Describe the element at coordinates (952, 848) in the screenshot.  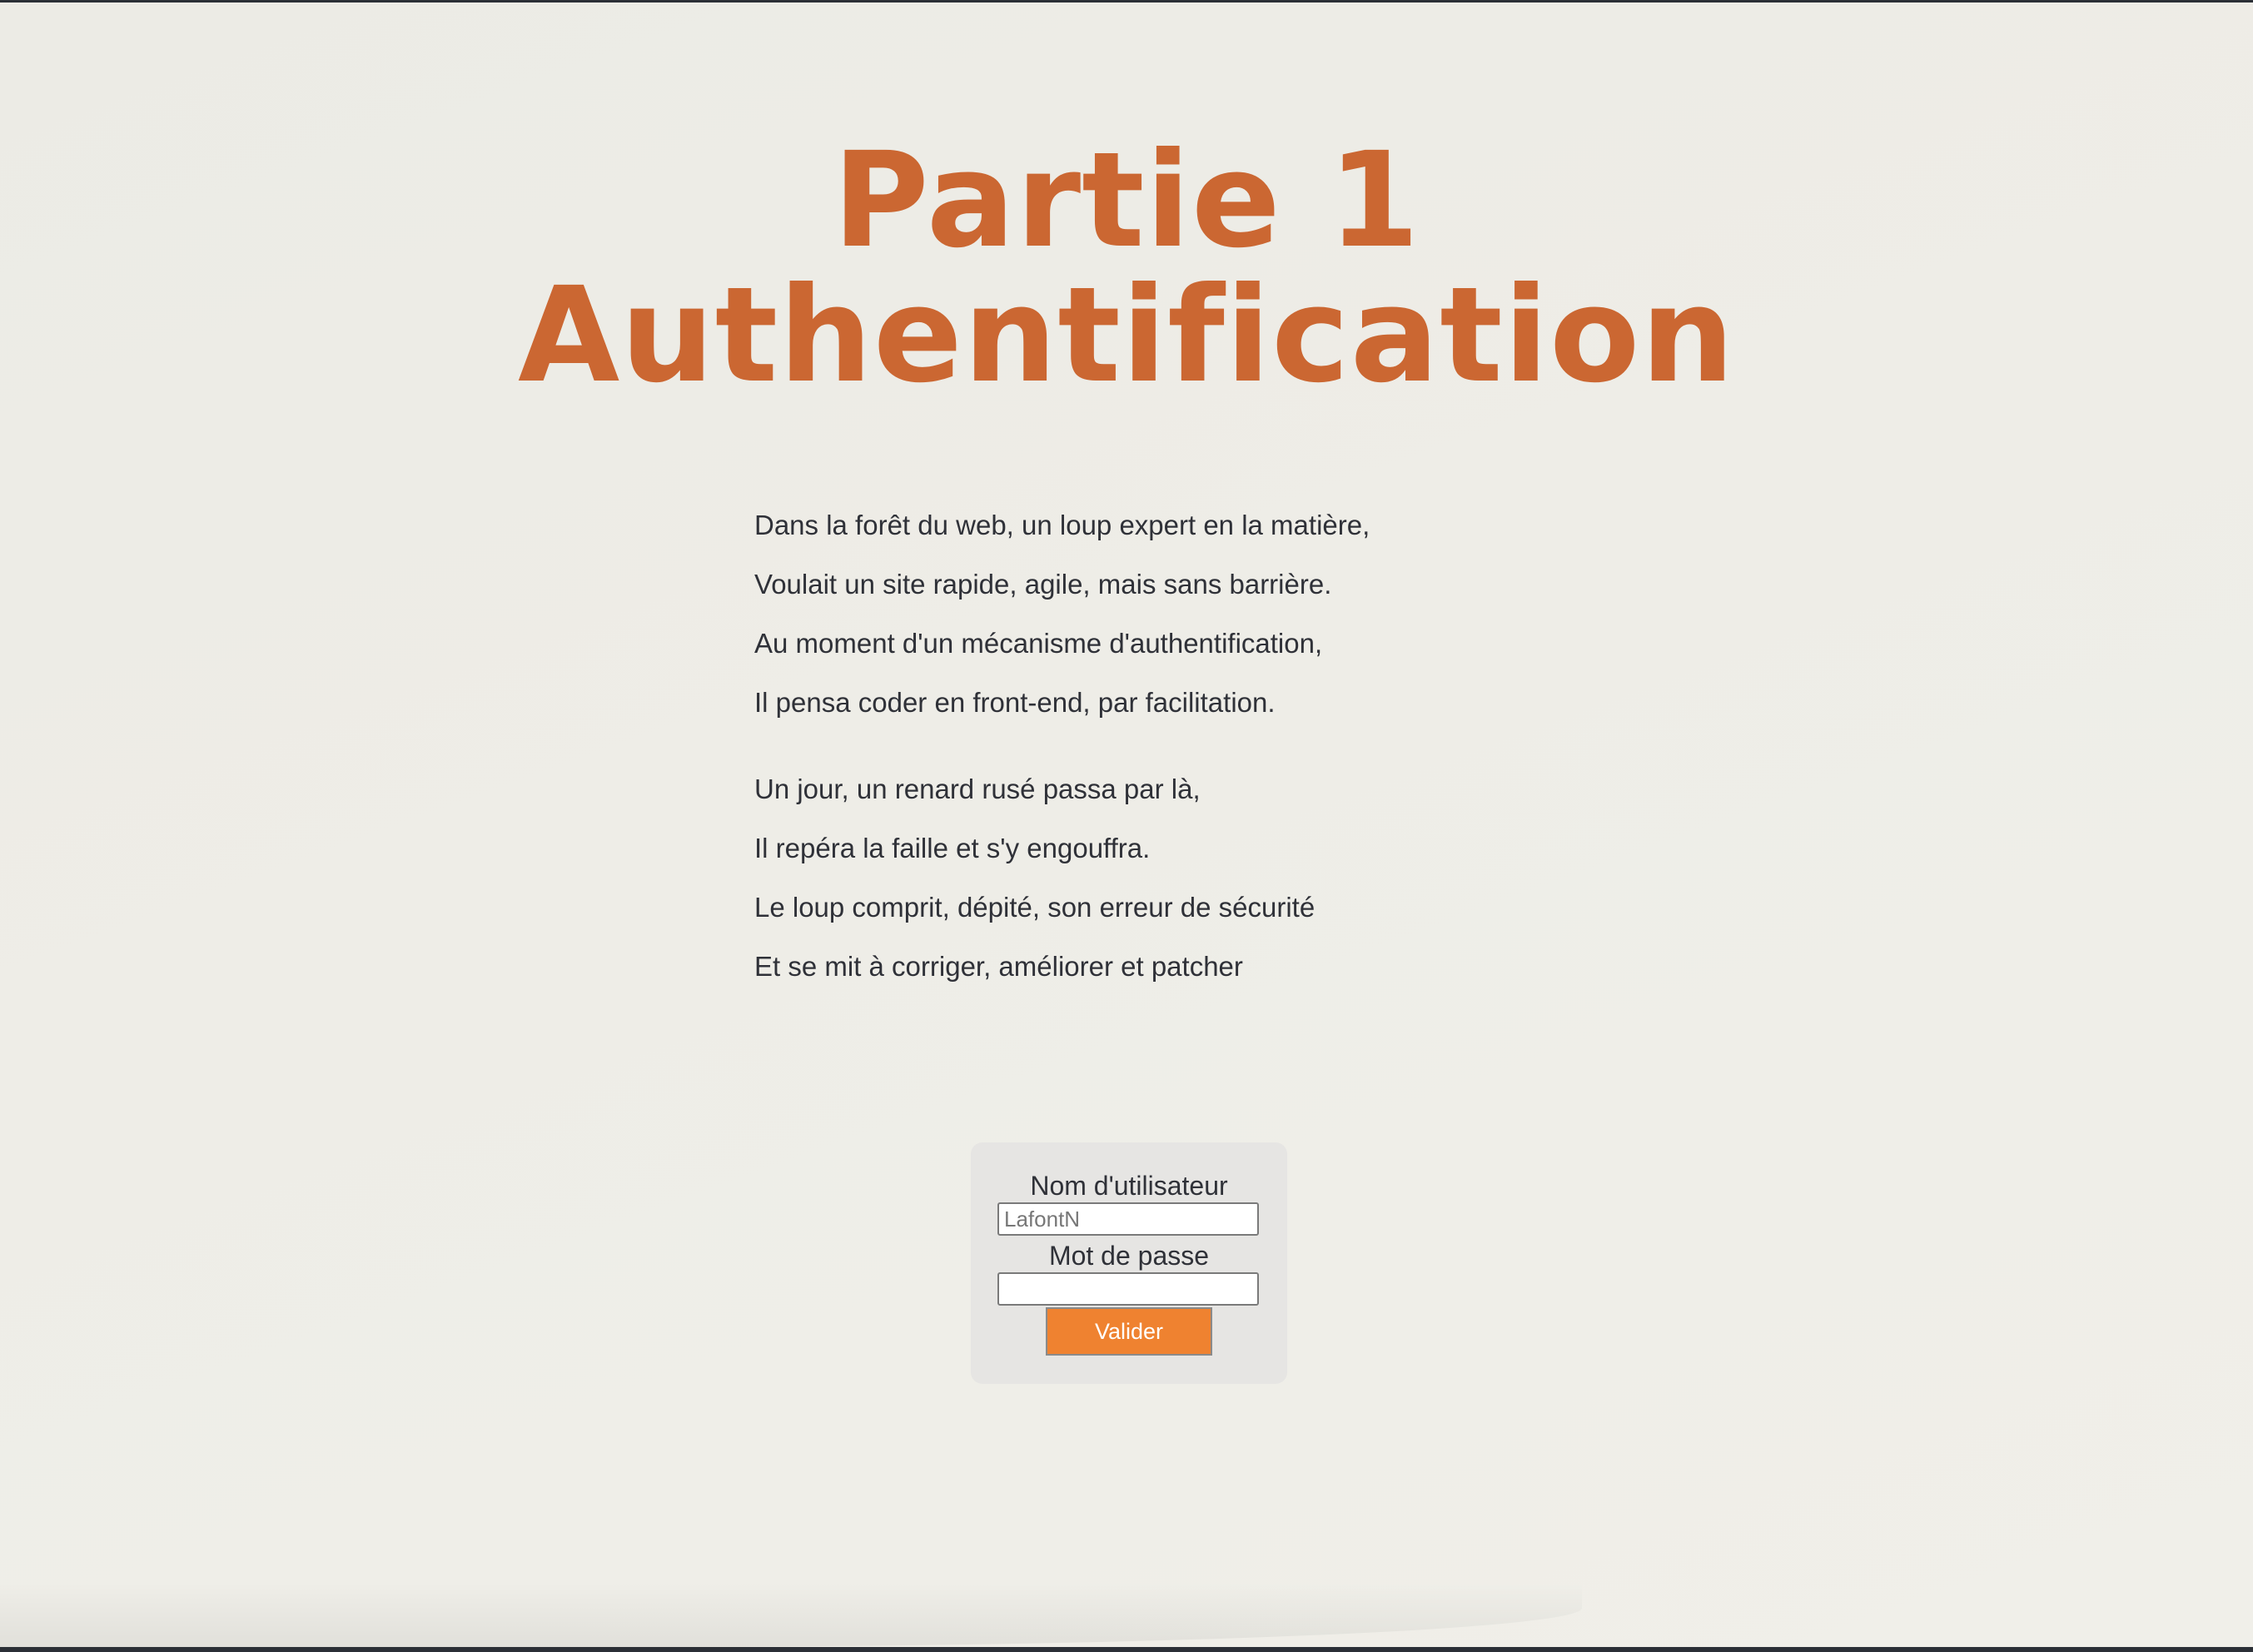
I see `poem-line: Il repéra la faille et s'y engouffra.` at that location.